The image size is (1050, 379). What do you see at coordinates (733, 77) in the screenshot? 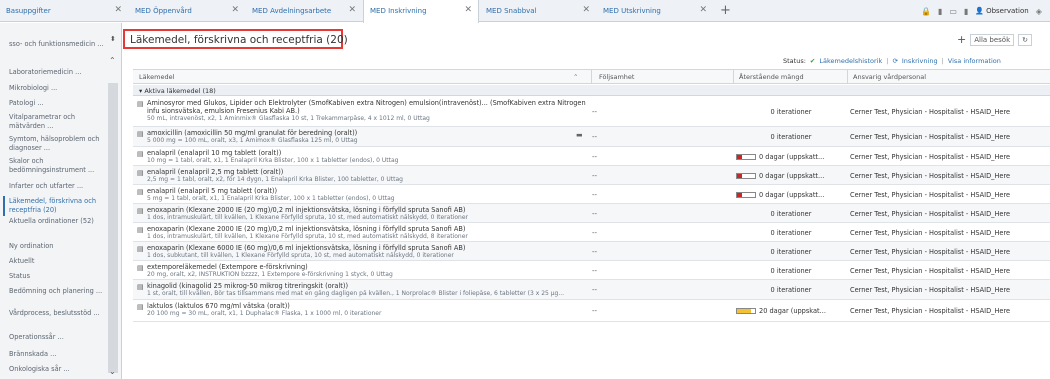
I see `divider` at bounding box center [733, 77].